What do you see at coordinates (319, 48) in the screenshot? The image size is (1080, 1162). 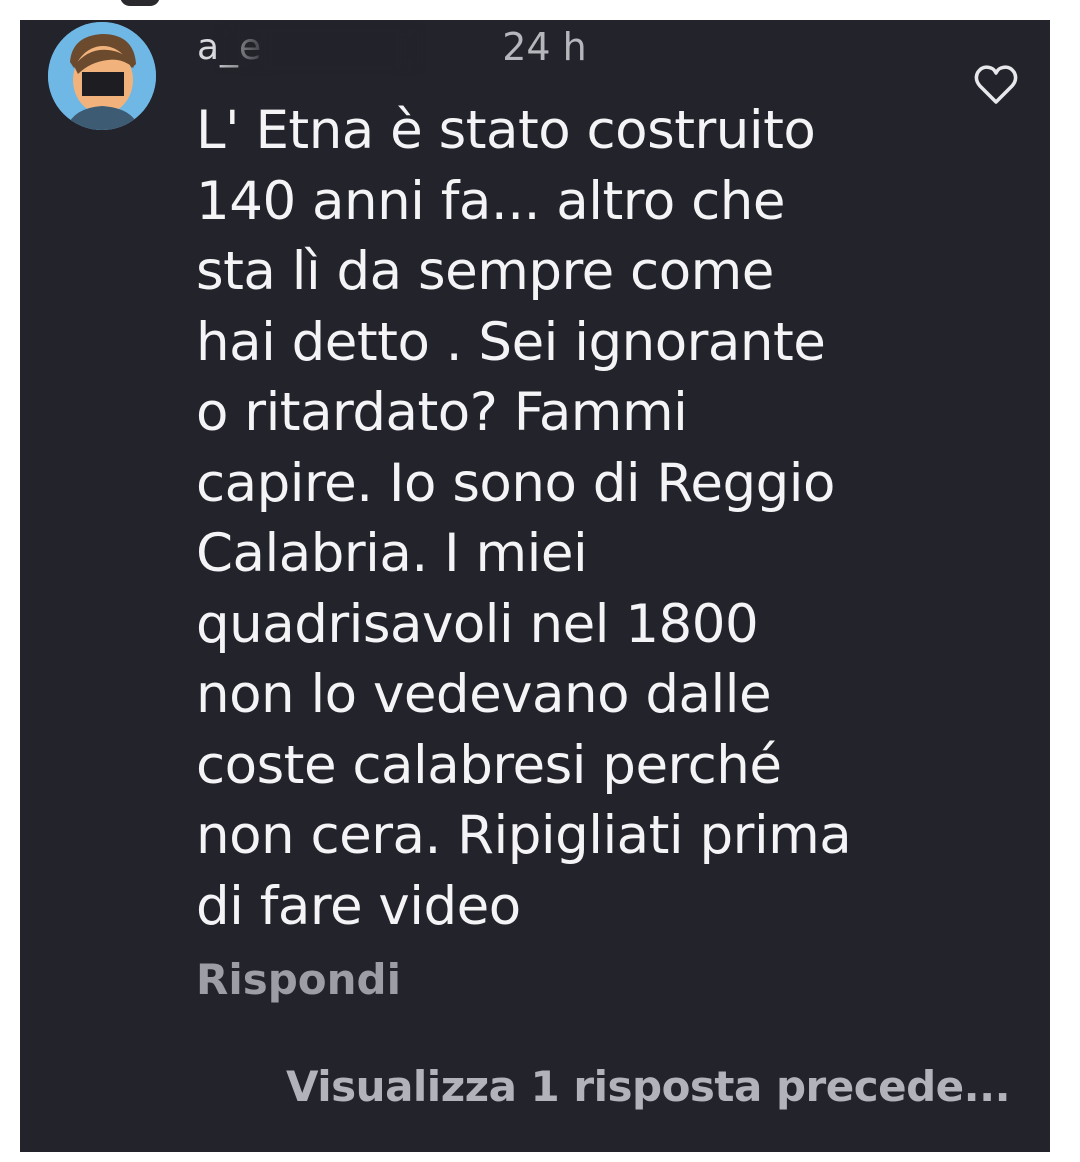 I see `username-redaction` at bounding box center [319, 48].